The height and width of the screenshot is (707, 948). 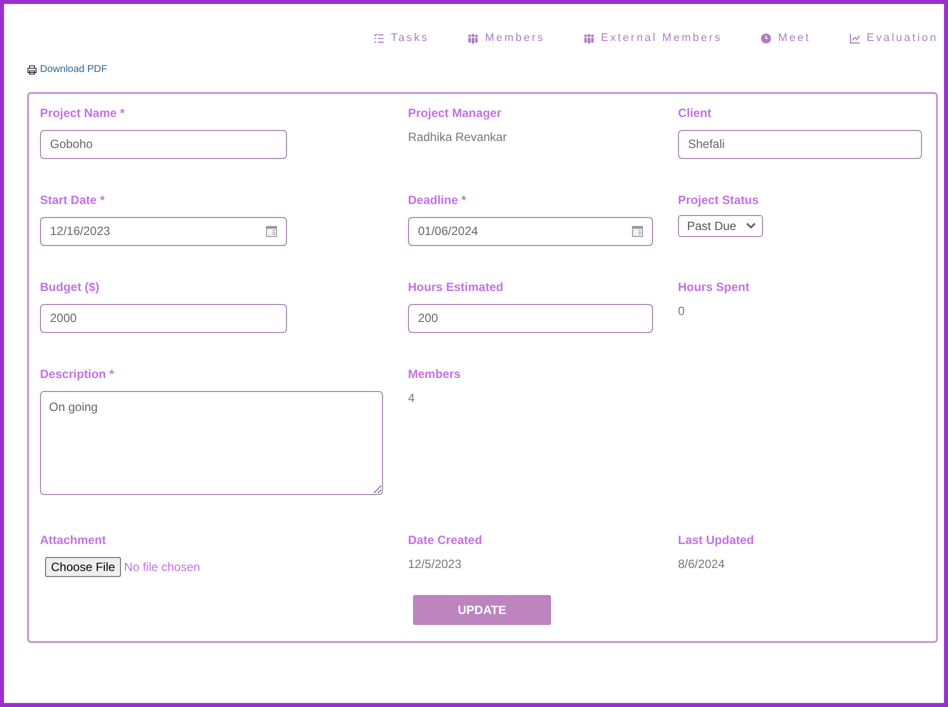 I want to click on printer-icon, so click(x=32, y=69).